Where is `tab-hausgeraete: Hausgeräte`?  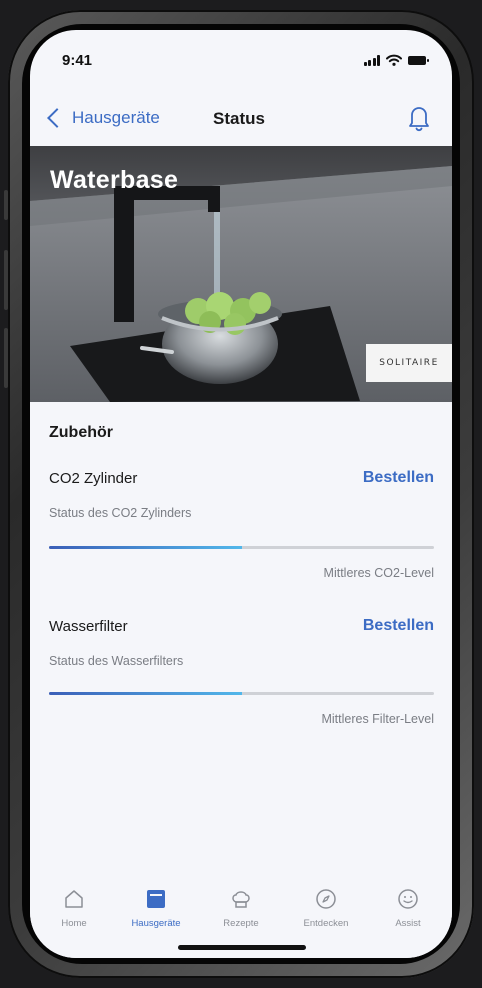 tab-hausgeraete: Hausgeräte is located at coordinates (156, 908).